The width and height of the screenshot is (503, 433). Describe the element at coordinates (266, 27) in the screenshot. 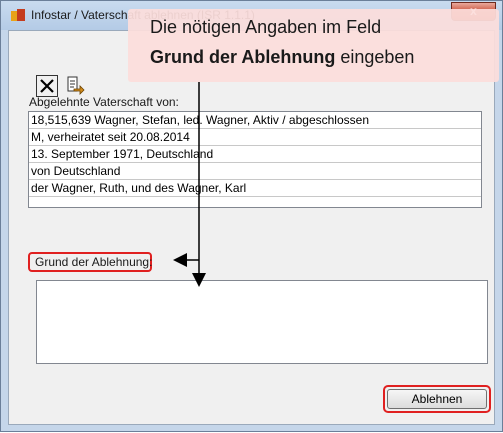

I see `callout-line1: Die nötigen Angaben im Feld` at that location.